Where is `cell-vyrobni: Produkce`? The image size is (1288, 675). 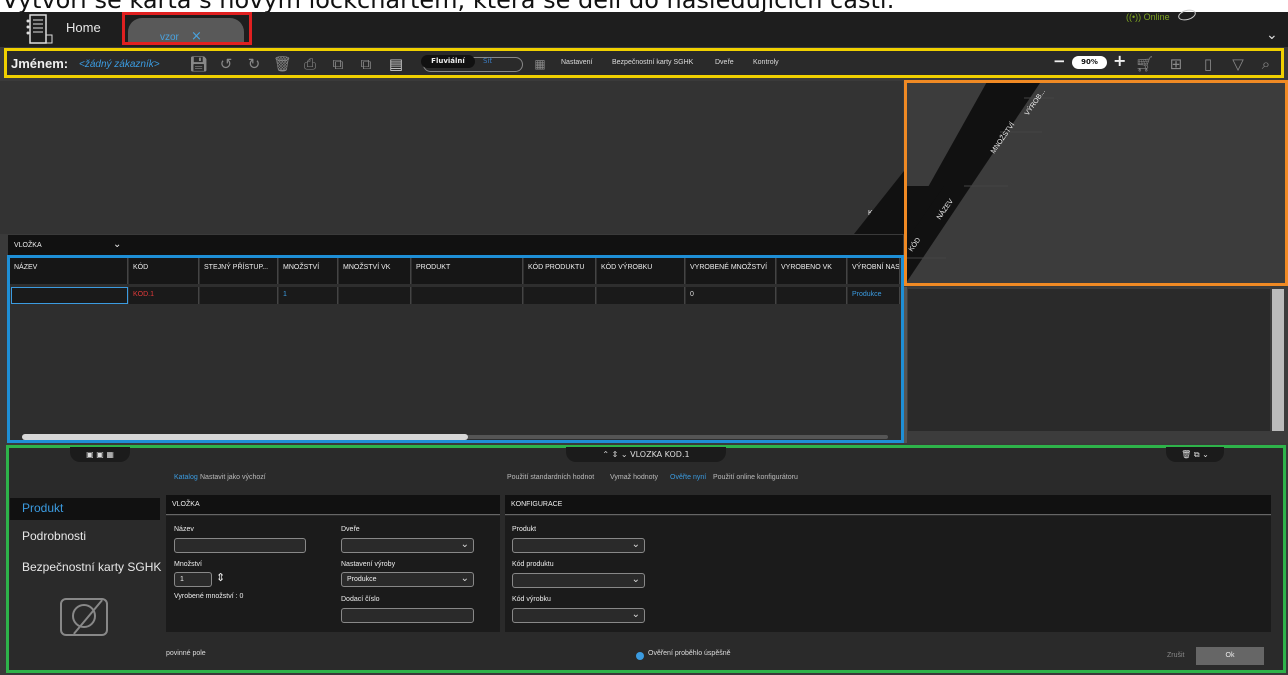 cell-vyrobni: Produkce is located at coordinates (874, 295).